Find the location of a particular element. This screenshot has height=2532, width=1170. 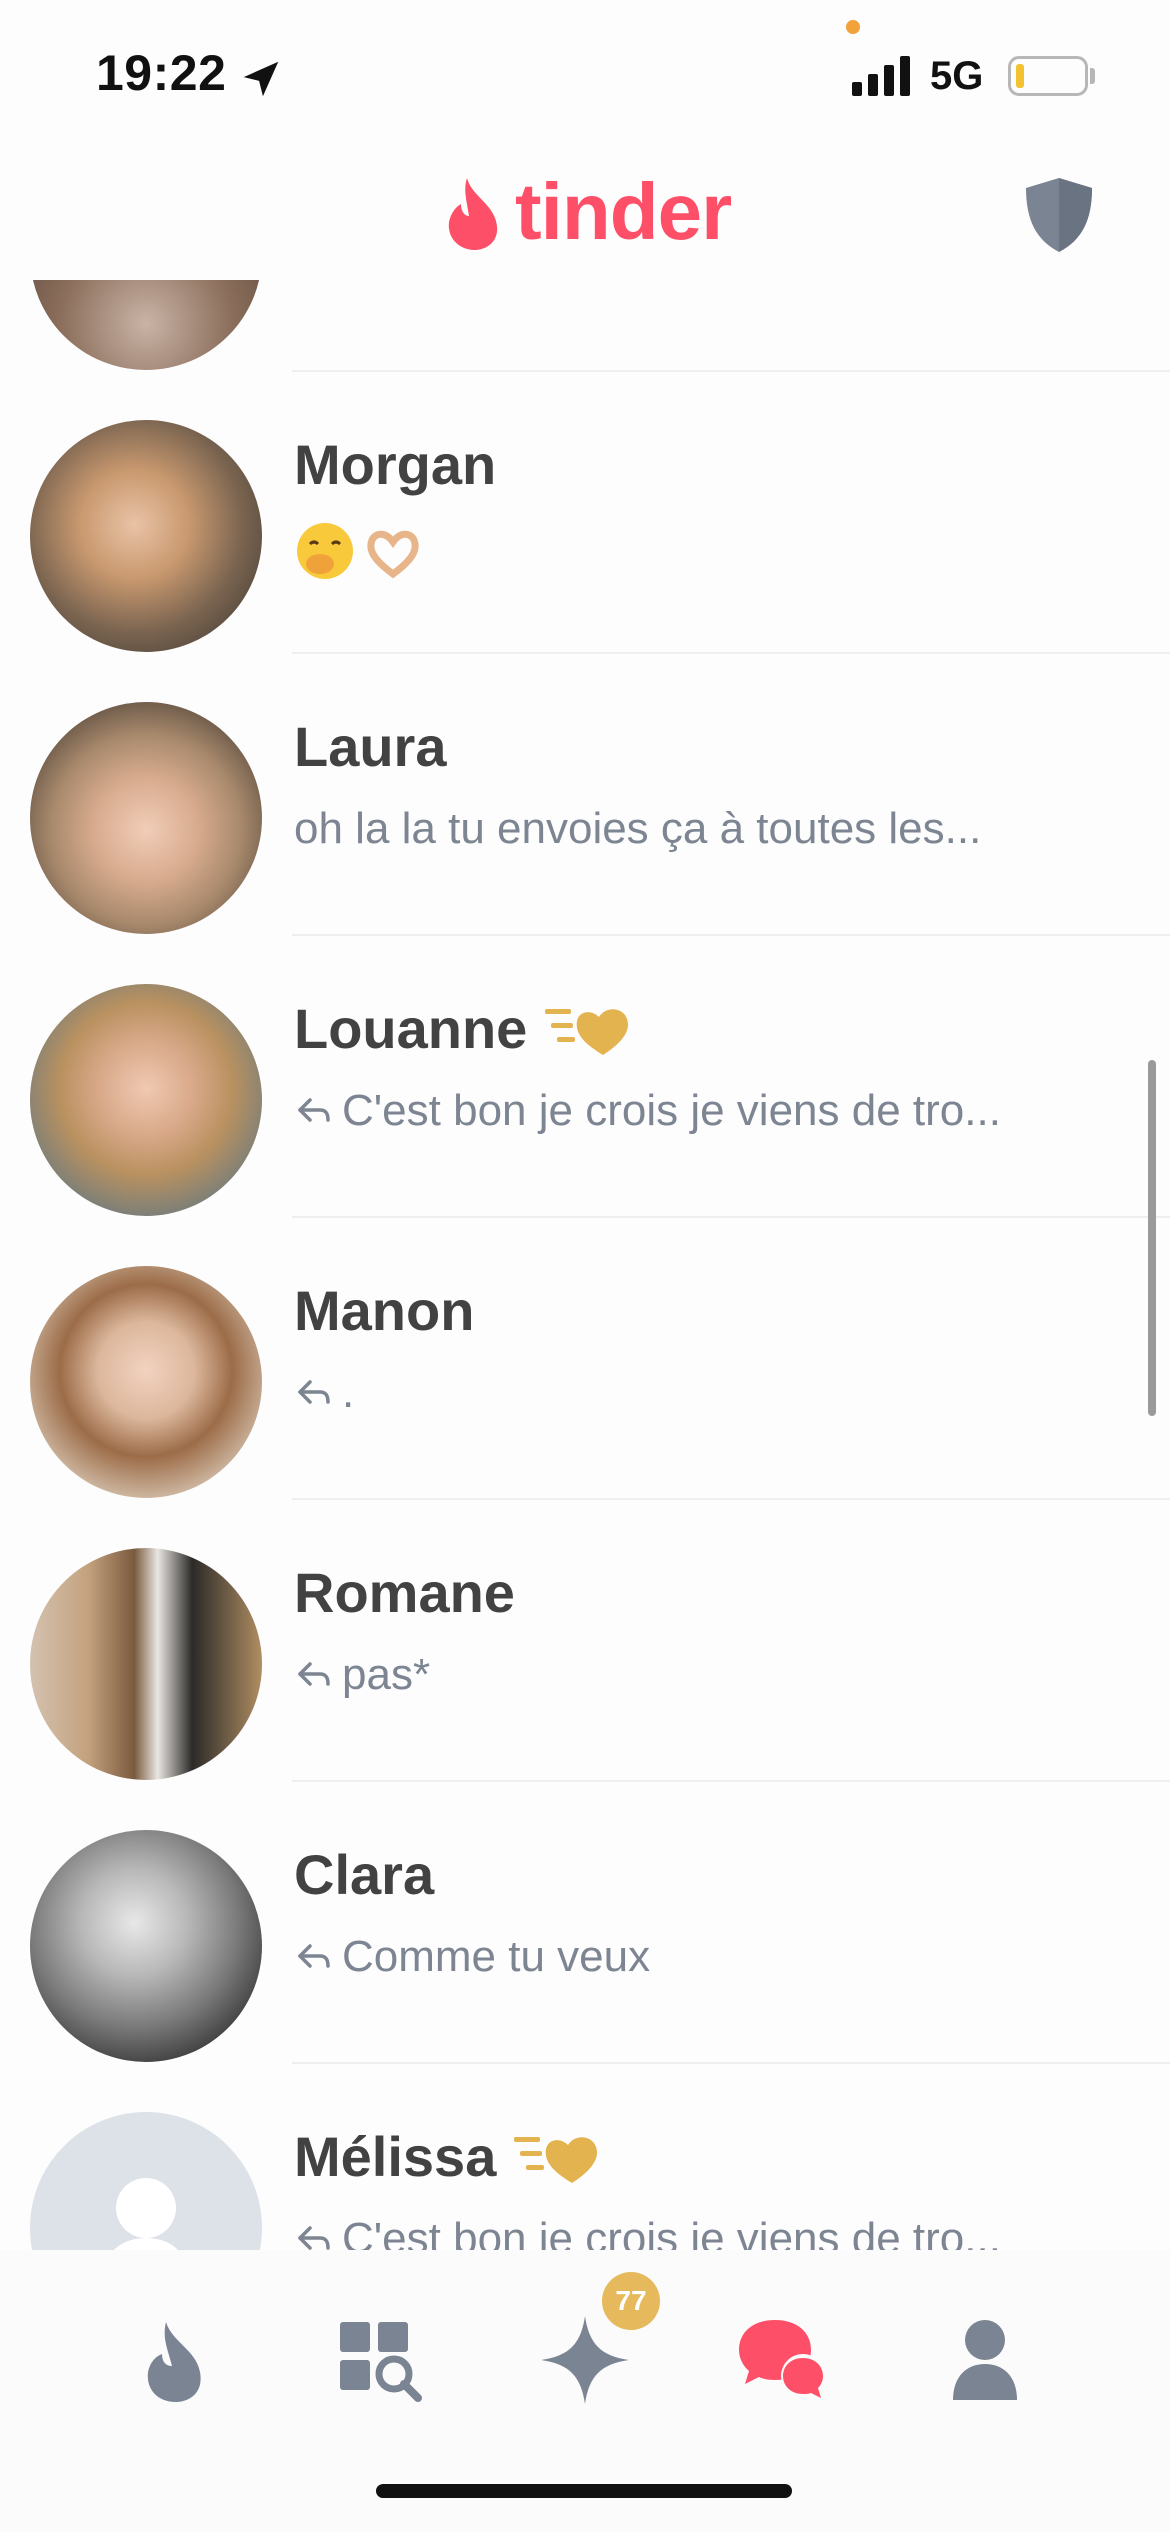

name-line: Clara is located at coordinates (364, 1874).